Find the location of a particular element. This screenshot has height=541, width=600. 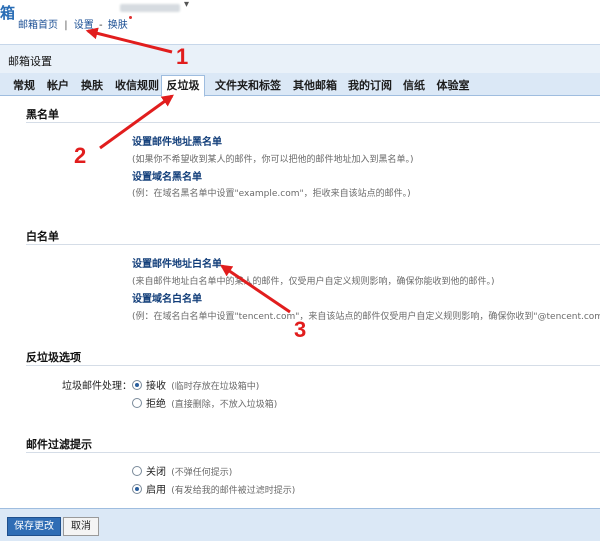

domain-whitelist-link: 设置域名白名单 is located at coordinates (167, 297).